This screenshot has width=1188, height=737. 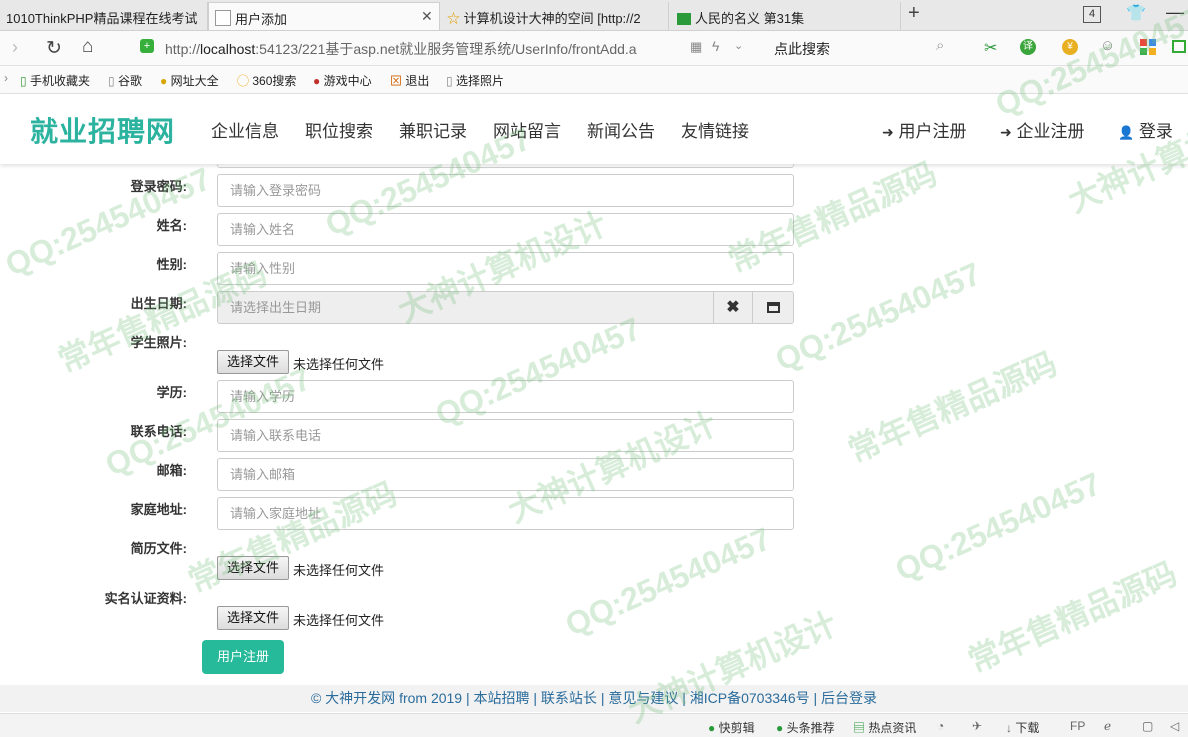 I want to click on fp-icon: FP, so click(x=1077, y=726).